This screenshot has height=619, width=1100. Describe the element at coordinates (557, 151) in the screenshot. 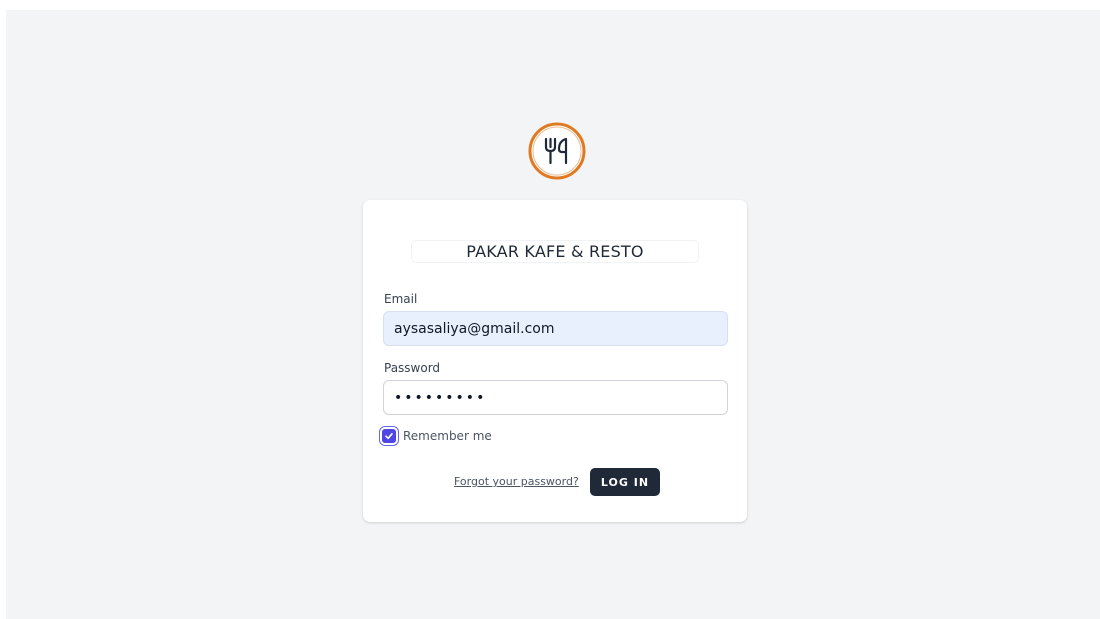

I see `fork-knife-icon` at that location.